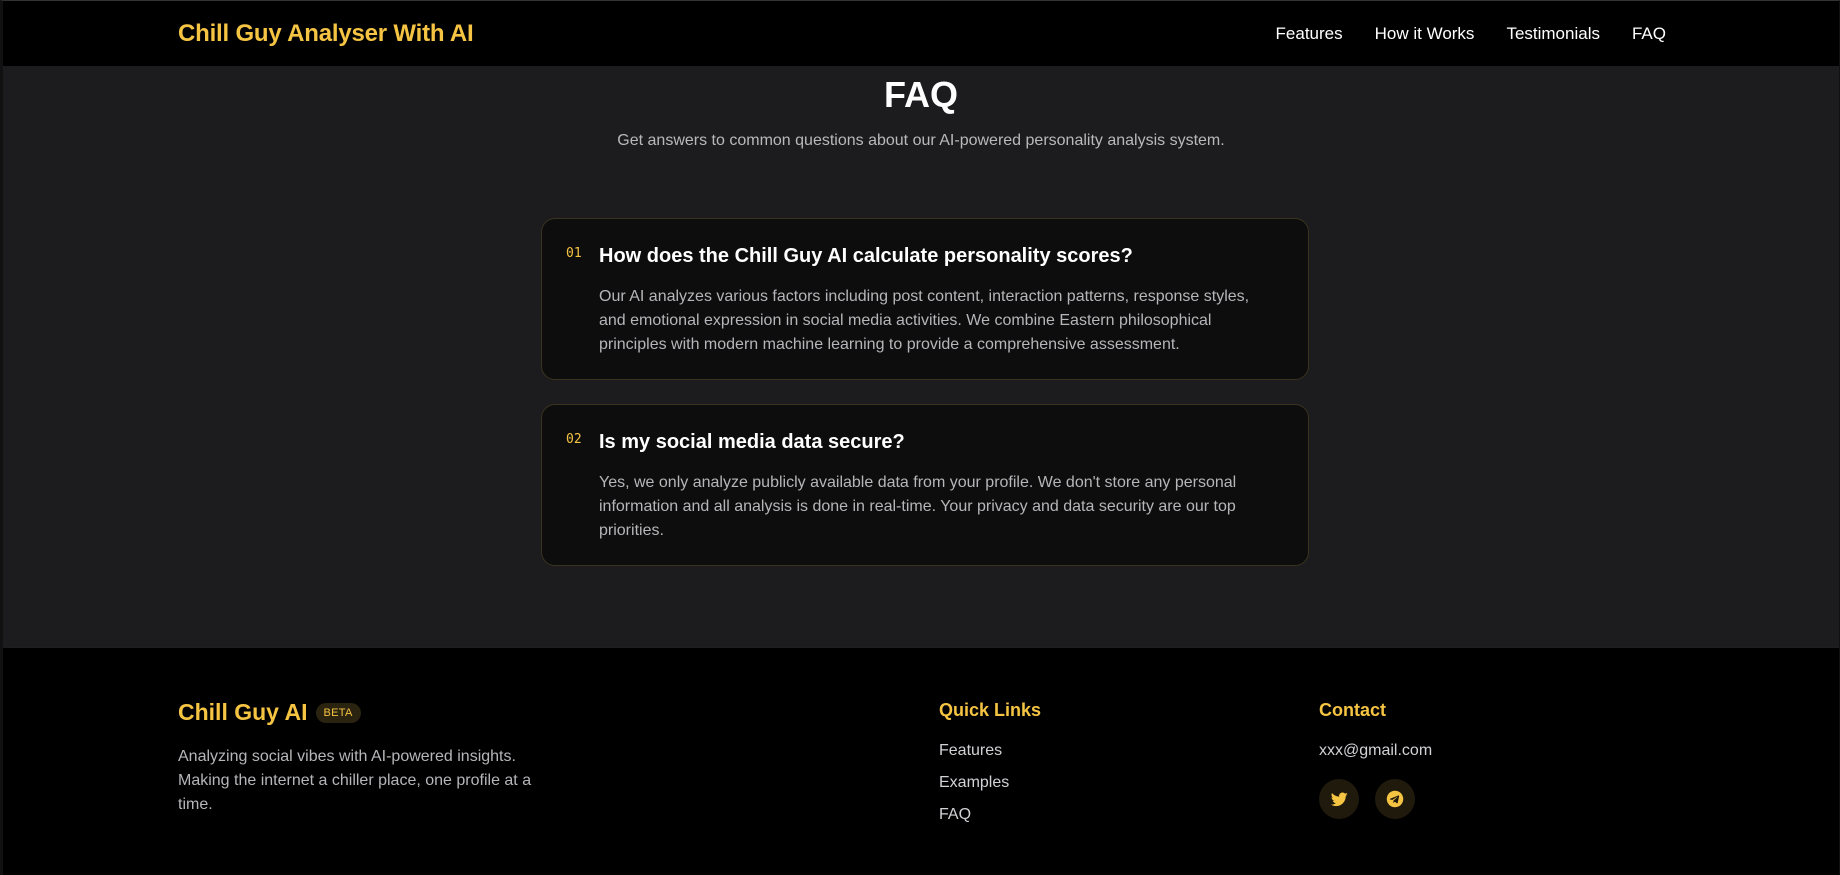  Describe the element at coordinates (338, 712) in the screenshot. I see `beta-badge: BETA` at that location.